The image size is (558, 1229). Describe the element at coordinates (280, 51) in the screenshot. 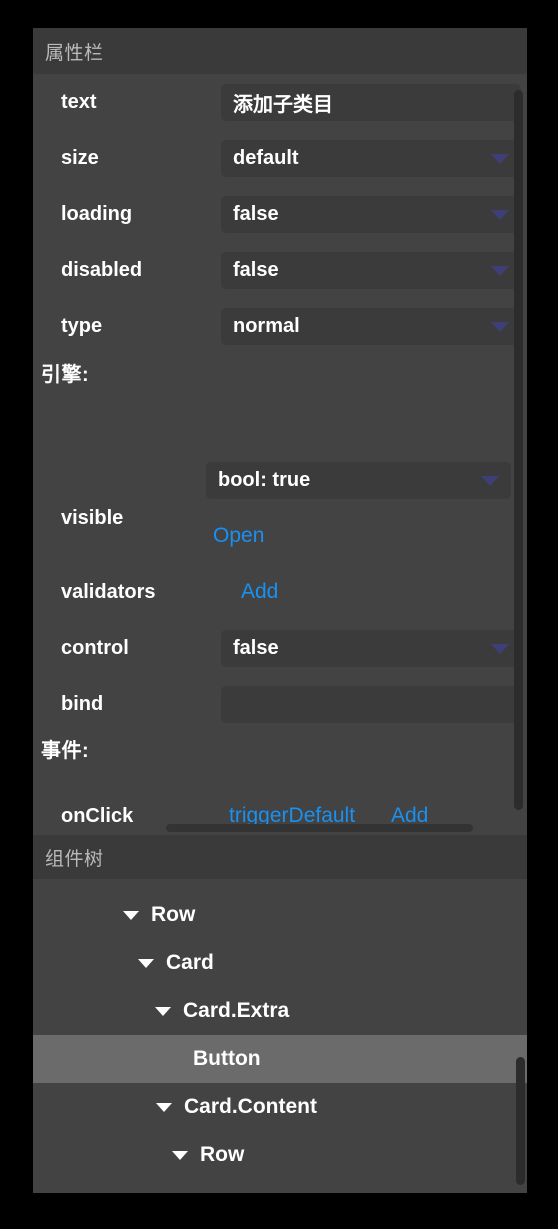

I see `properties-panel-header: 属性栏` at that location.